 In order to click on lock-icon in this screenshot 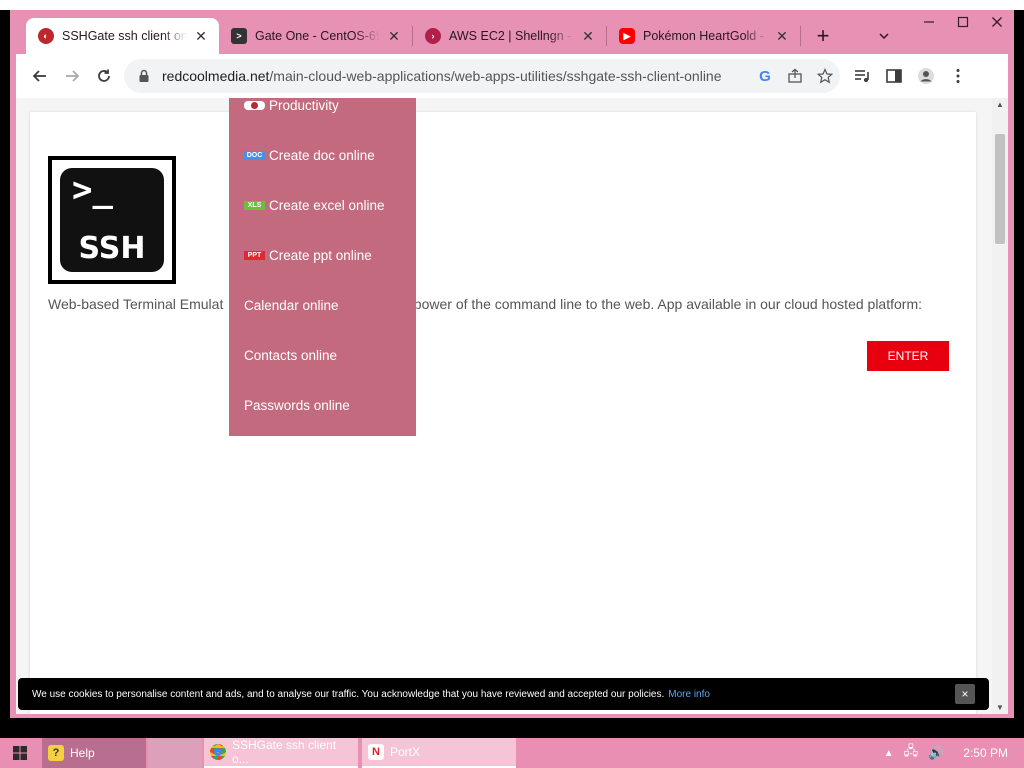, I will do `click(144, 75)`.